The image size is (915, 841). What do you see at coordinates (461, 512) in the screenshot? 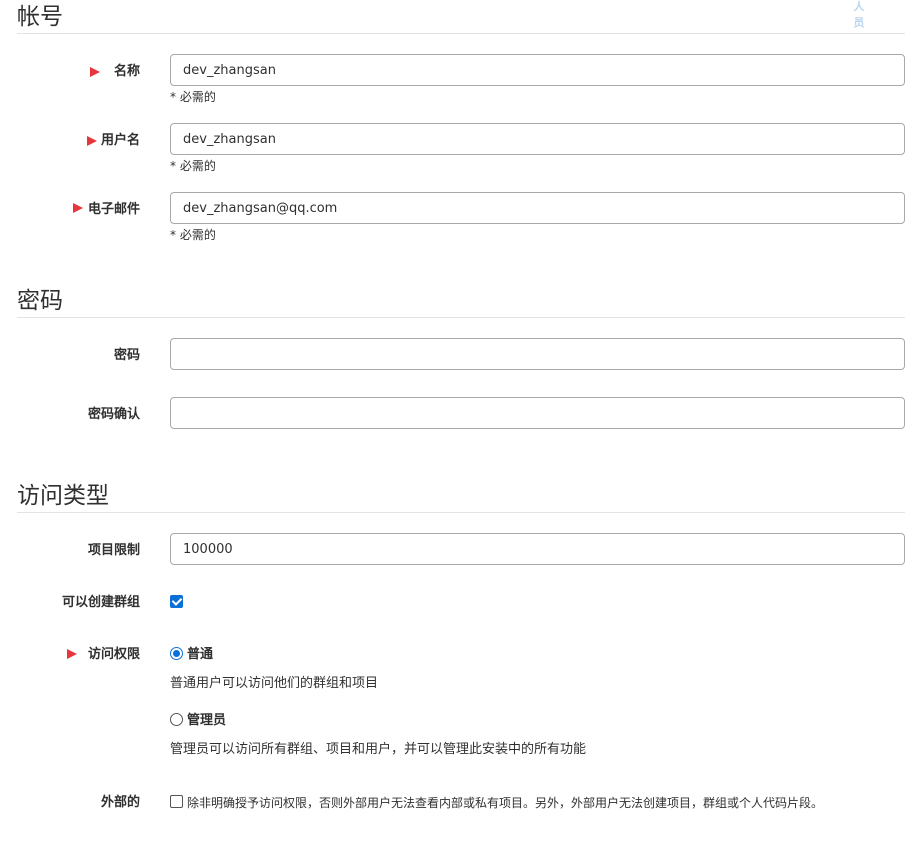
I see `section-divider-access` at bounding box center [461, 512].